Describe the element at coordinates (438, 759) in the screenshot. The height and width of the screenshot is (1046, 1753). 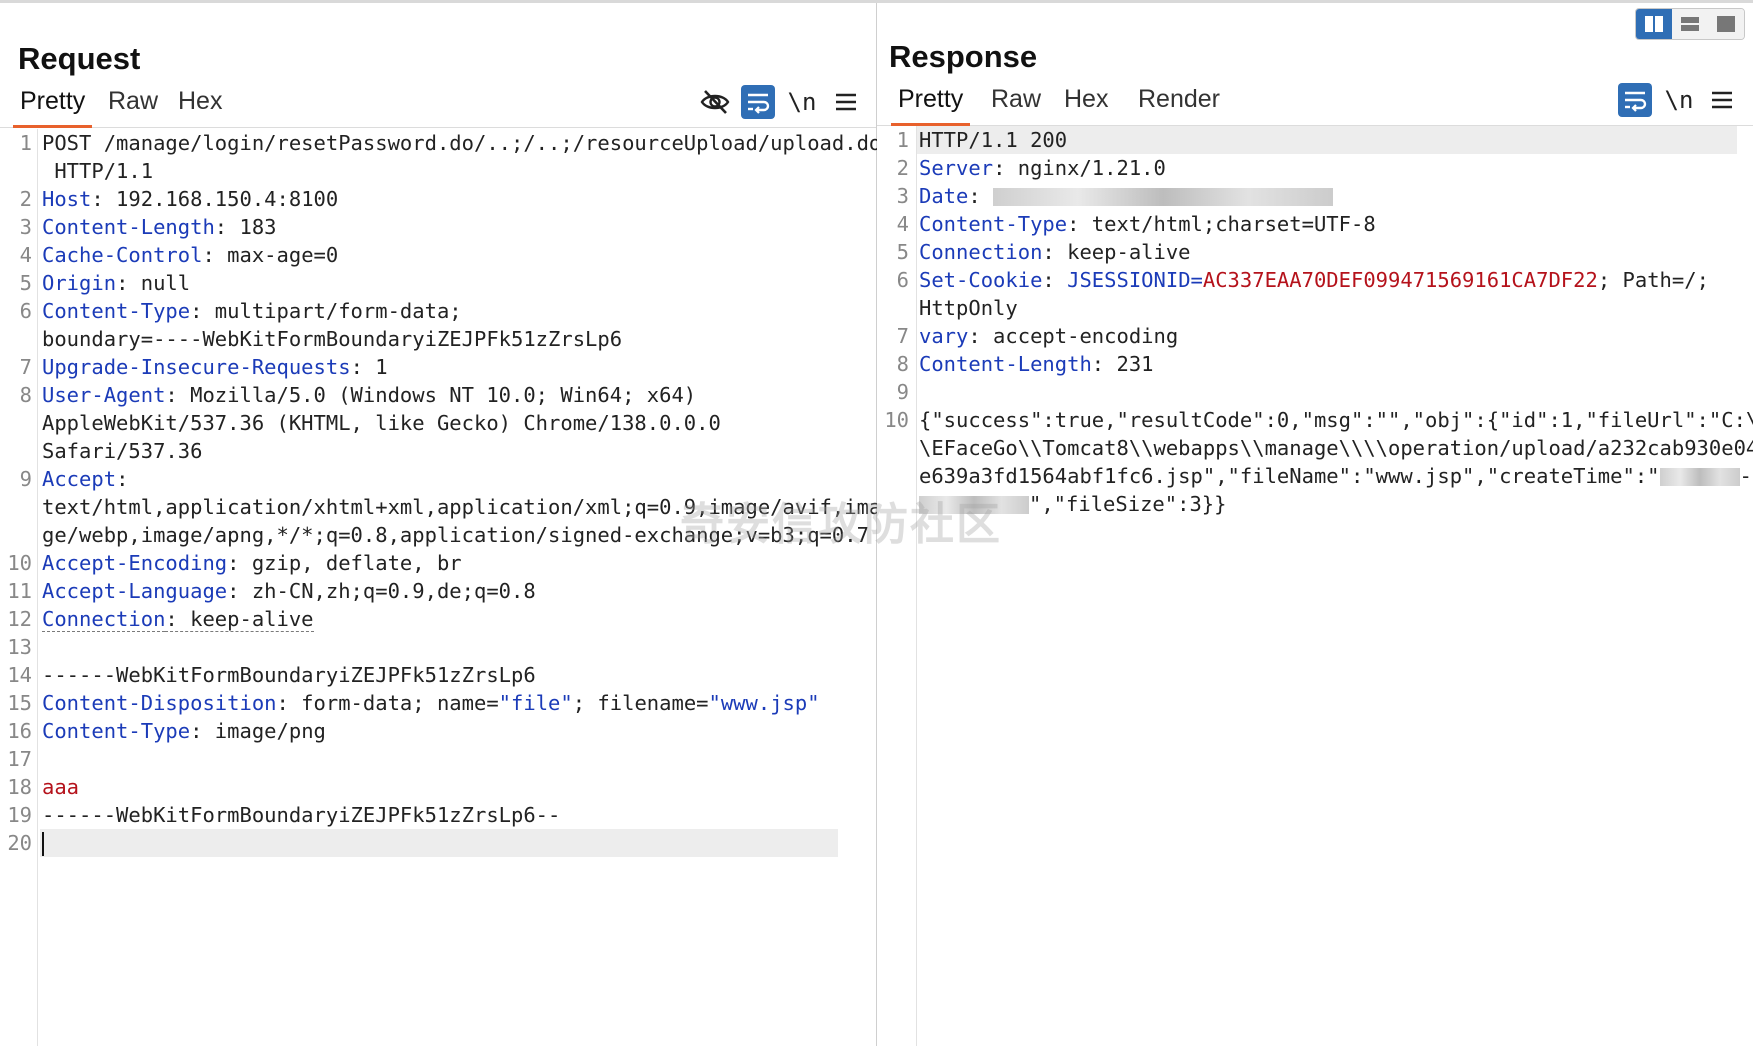
I see `code-line: 17` at that location.